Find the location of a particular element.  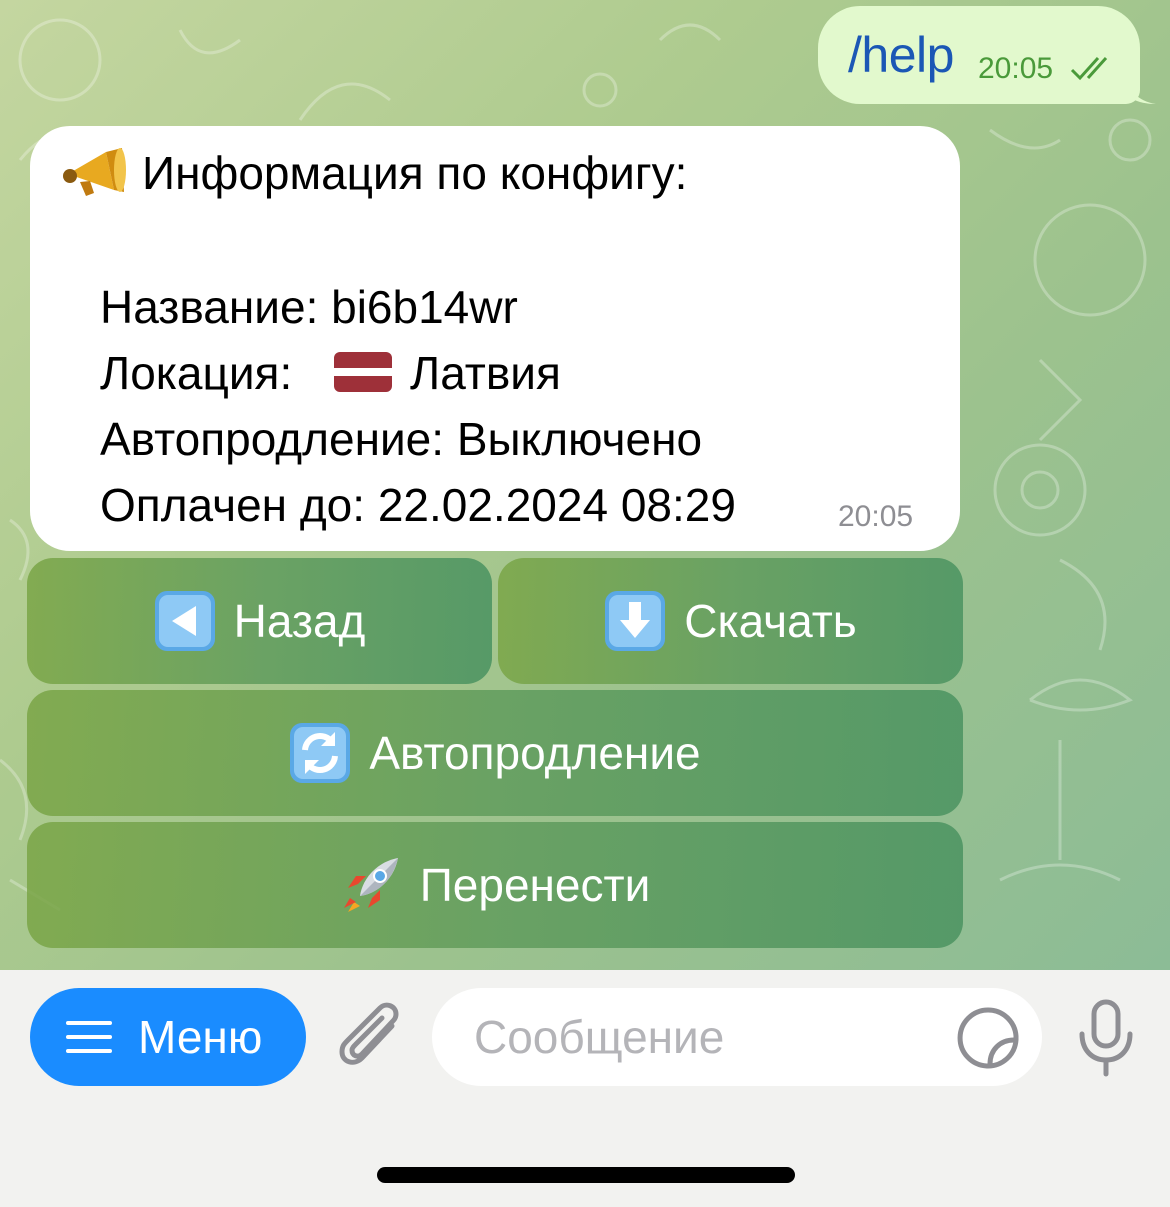

left-arrow-icon is located at coordinates (184, 621).